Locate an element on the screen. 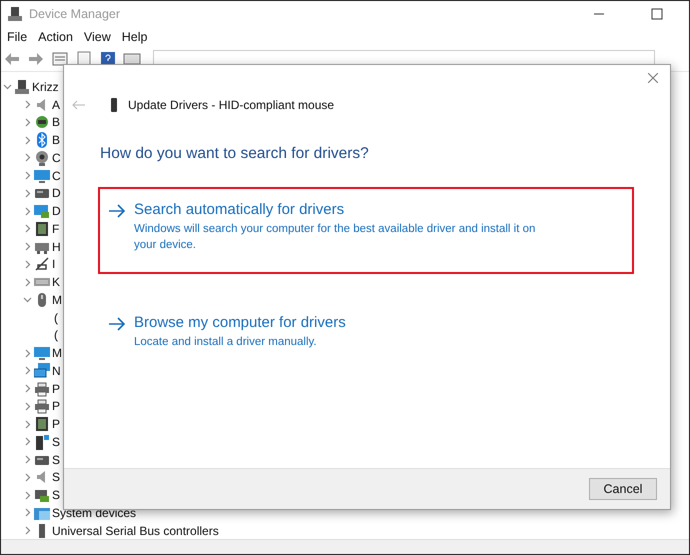 Image resolution: width=690 pixels, height=555 pixels. forward-icon is located at coordinates (36, 59).